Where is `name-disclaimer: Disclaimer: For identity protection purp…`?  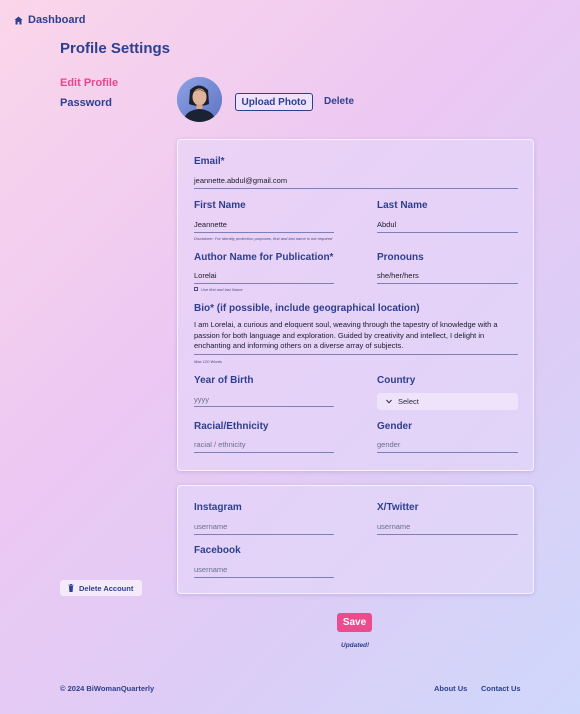 name-disclaimer: Disclaimer: For identity protection purp… is located at coordinates (263, 238).